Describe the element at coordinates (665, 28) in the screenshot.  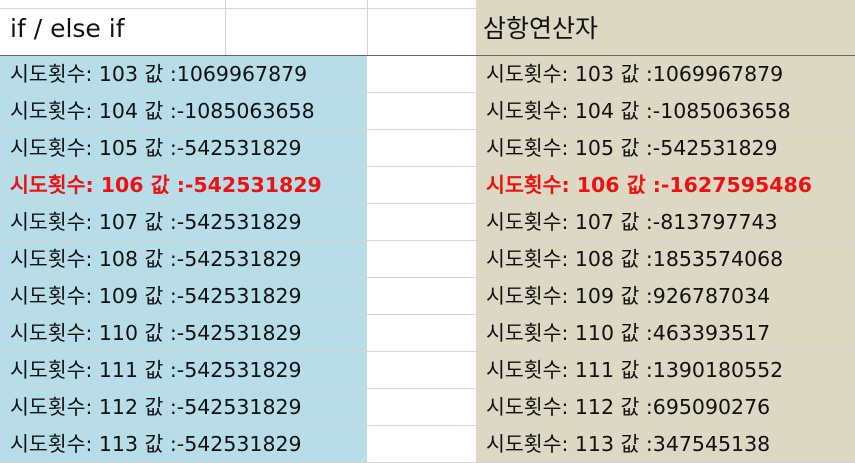
I see `header-cell-ternary: 삼항연산자` at that location.